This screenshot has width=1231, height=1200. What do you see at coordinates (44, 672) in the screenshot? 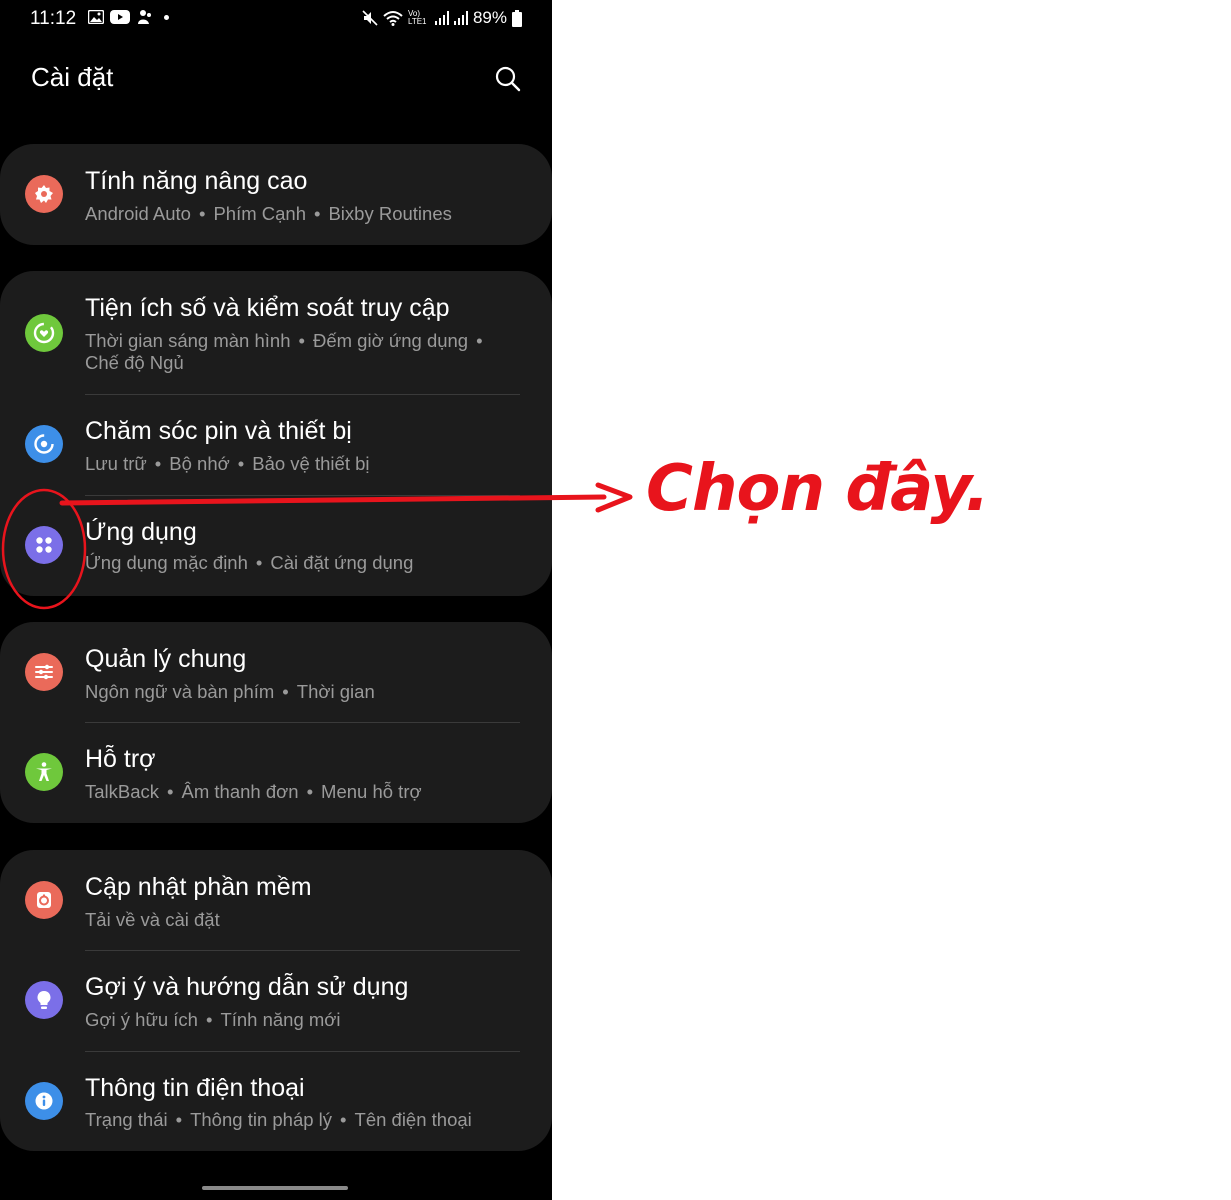
I see `general-management-icon` at bounding box center [44, 672].